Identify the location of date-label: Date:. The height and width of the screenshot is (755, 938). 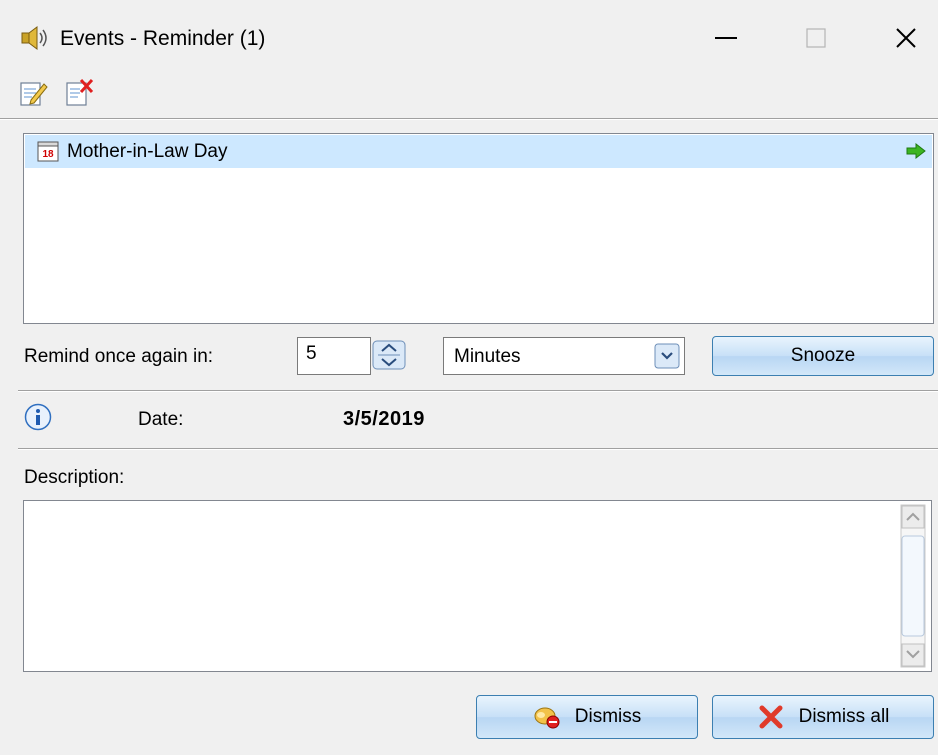
(161, 419).